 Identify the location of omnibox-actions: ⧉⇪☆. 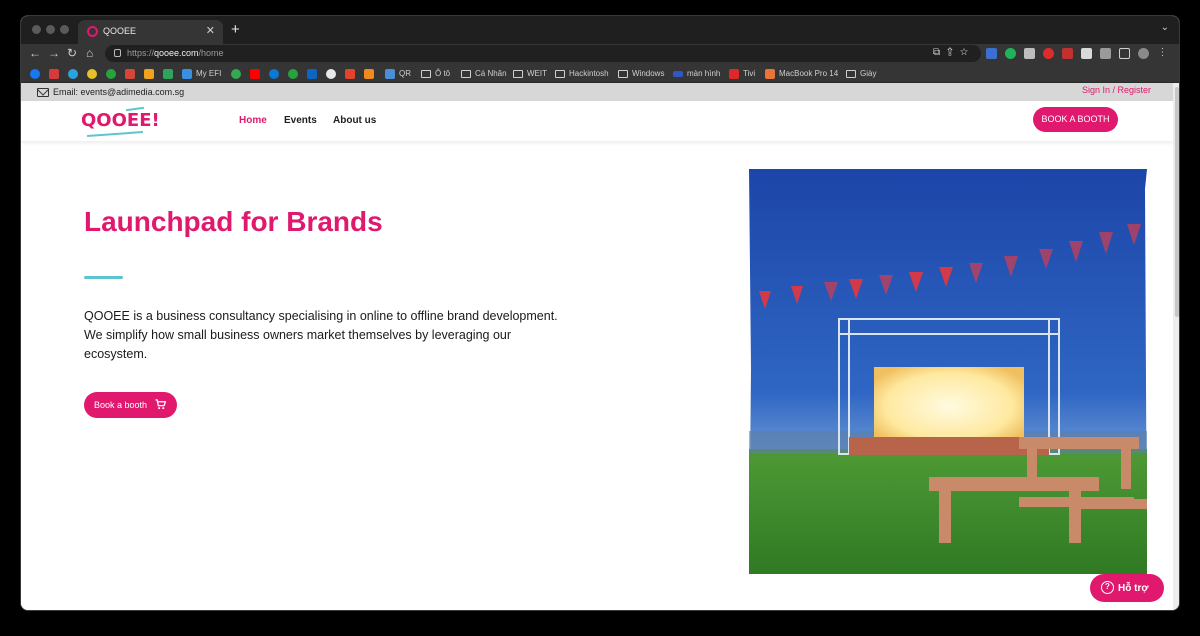
(954, 52).